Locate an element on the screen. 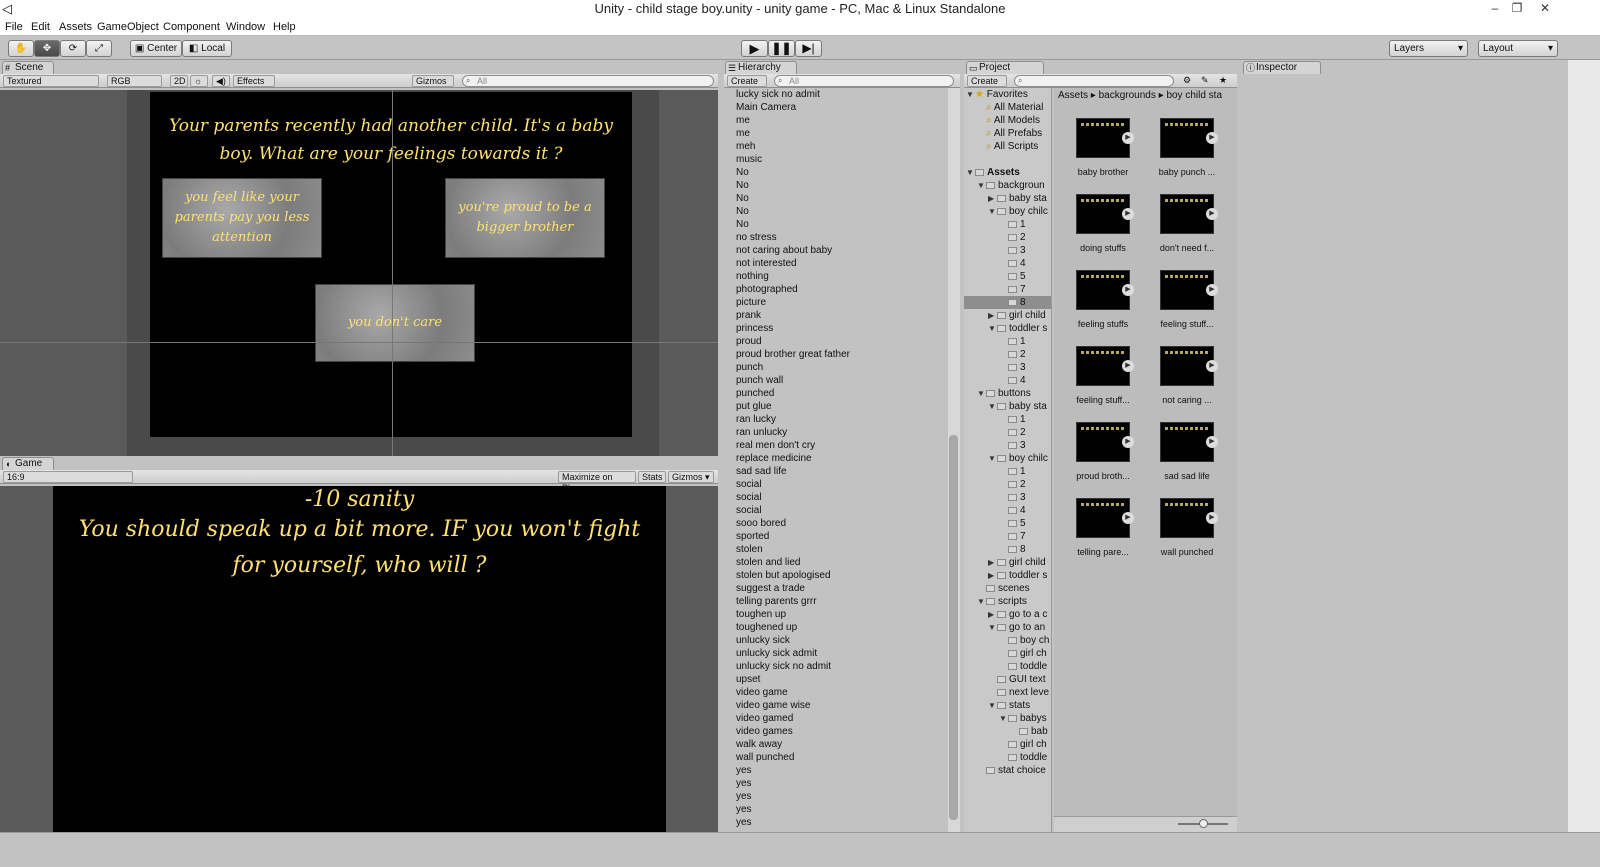  asset-thumbnail: ▶ doing stuffs is located at coordinates (1103, 223).